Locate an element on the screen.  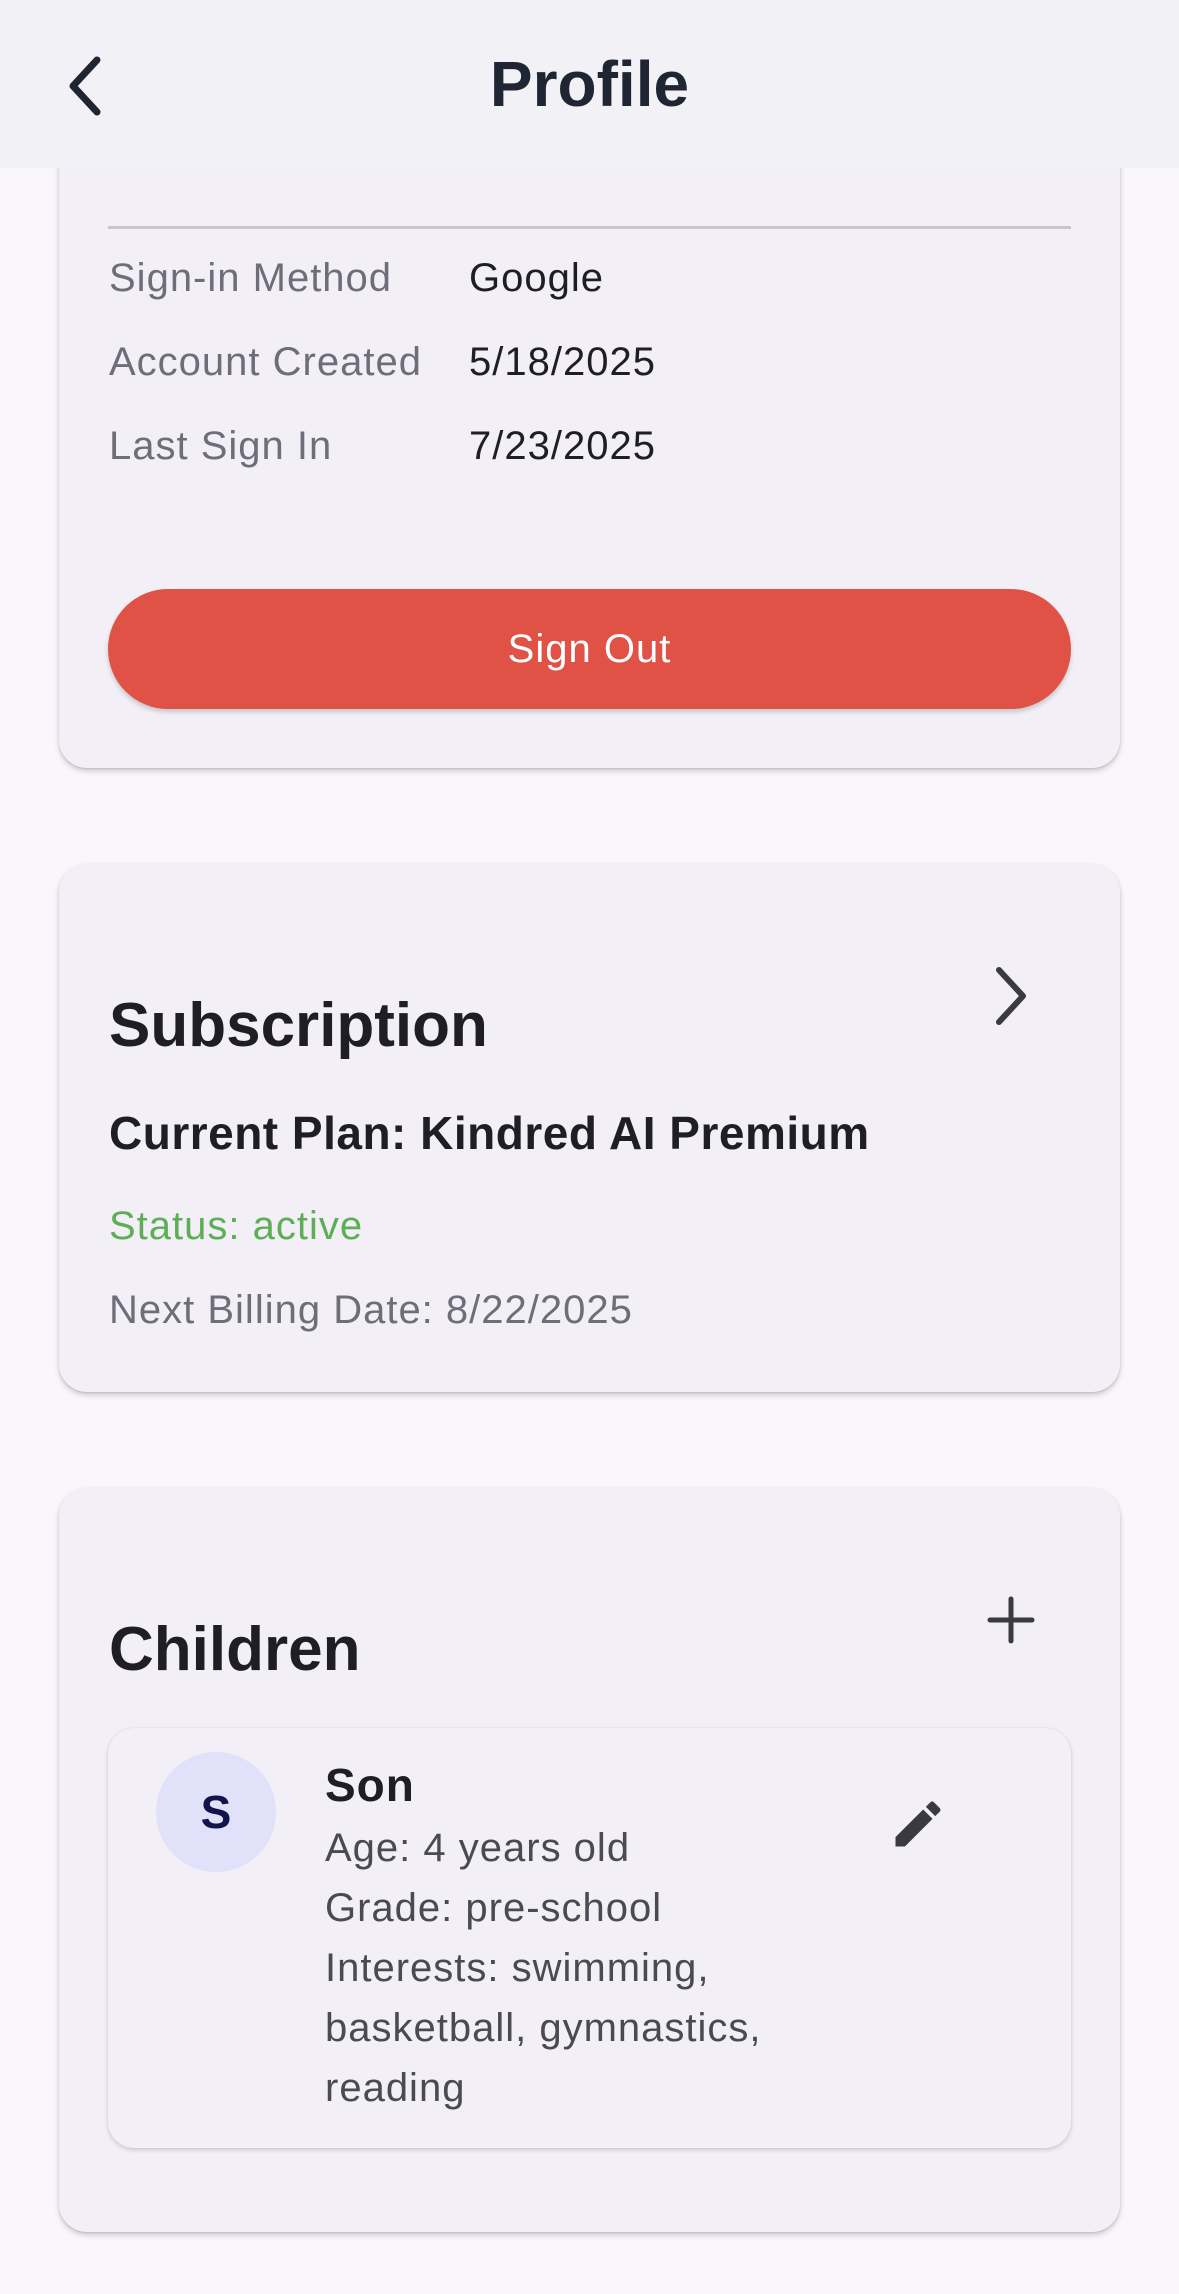
next-billing-date: Next Billing Date: 8/22/2025 is located at coordinates (371, 1310).